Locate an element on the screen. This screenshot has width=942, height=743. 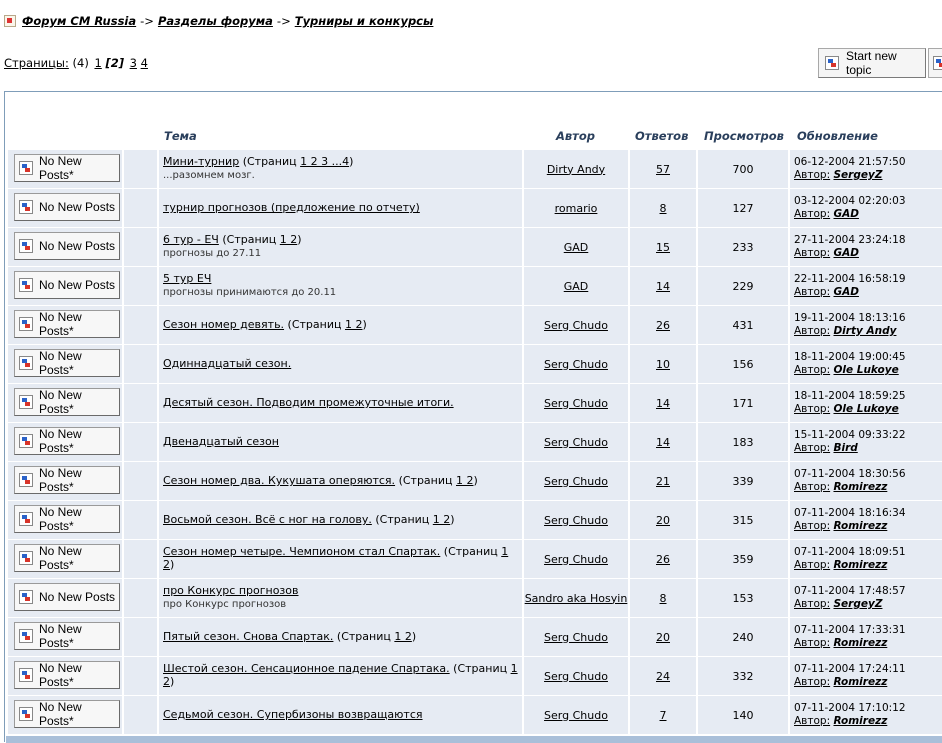
status-cell: No New Posts* is located at coordinates (65, 559).